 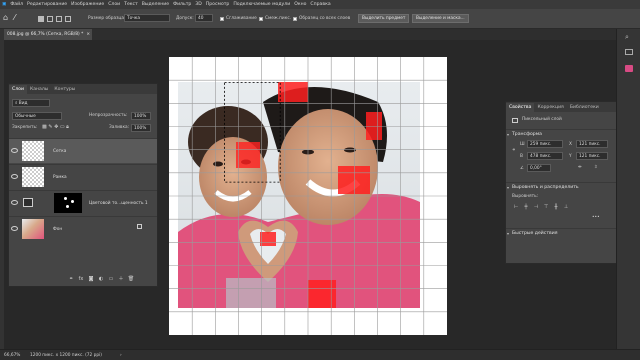 What do you see at coordinates (108, 115) in the screenshot?
I see `opacity-label: Непрозрачность:` at bounding box center [108, 115].